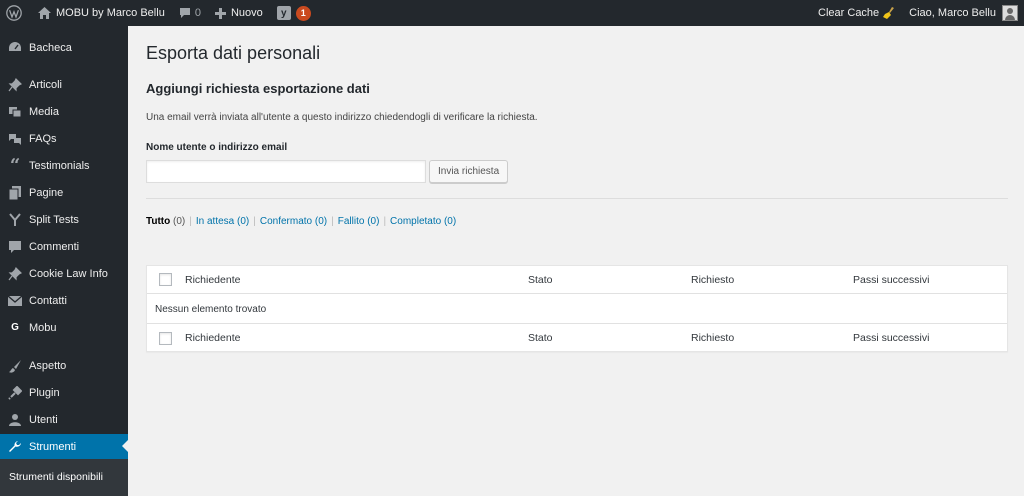 The height and width of the screenshot is (496, 1024). I want to click on submenu-item-strumenti-disponibili: Strumenti disponibili, so click(56, 477).